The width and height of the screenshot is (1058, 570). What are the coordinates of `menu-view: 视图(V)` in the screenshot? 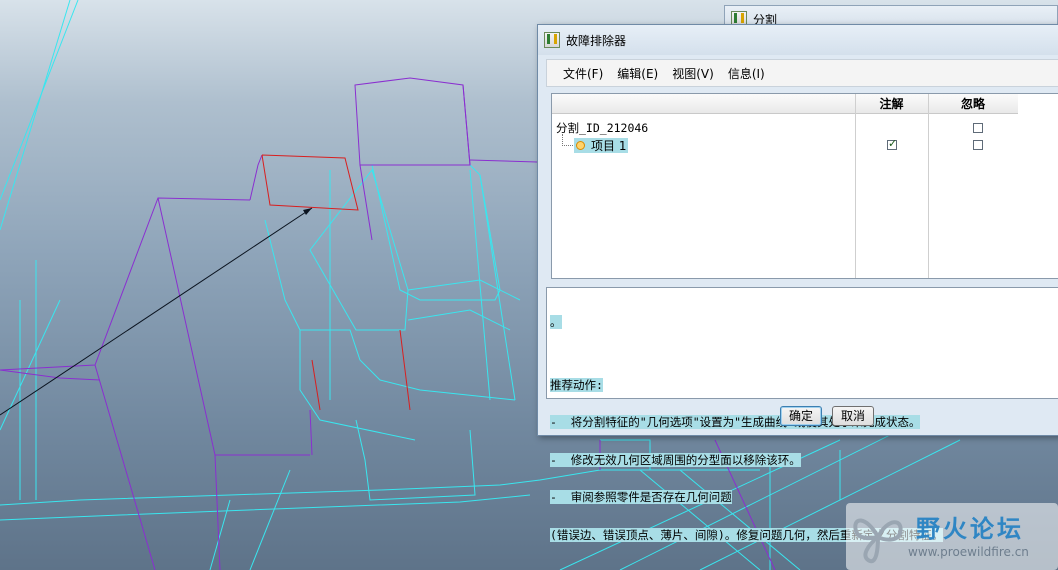 It's located at (693, 73).